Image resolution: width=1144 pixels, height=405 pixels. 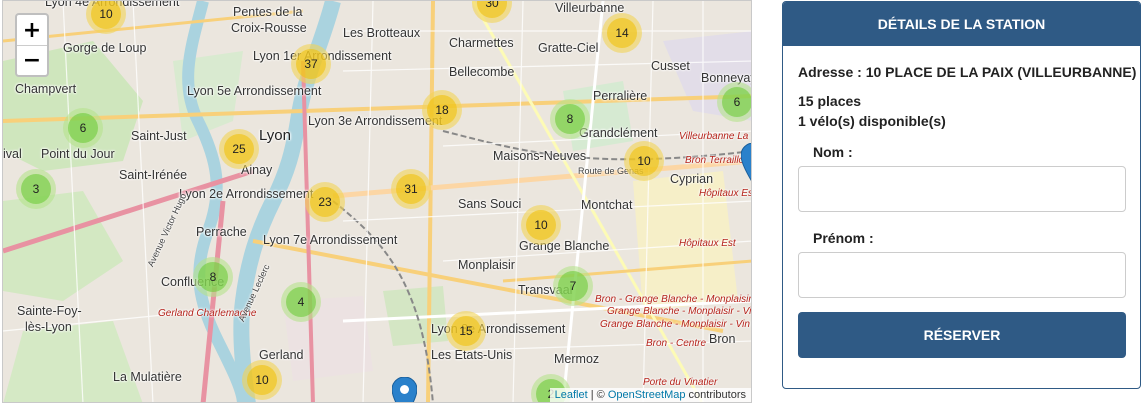 I want to click on place-label: Bellecombe, so click(x=482, y=72).